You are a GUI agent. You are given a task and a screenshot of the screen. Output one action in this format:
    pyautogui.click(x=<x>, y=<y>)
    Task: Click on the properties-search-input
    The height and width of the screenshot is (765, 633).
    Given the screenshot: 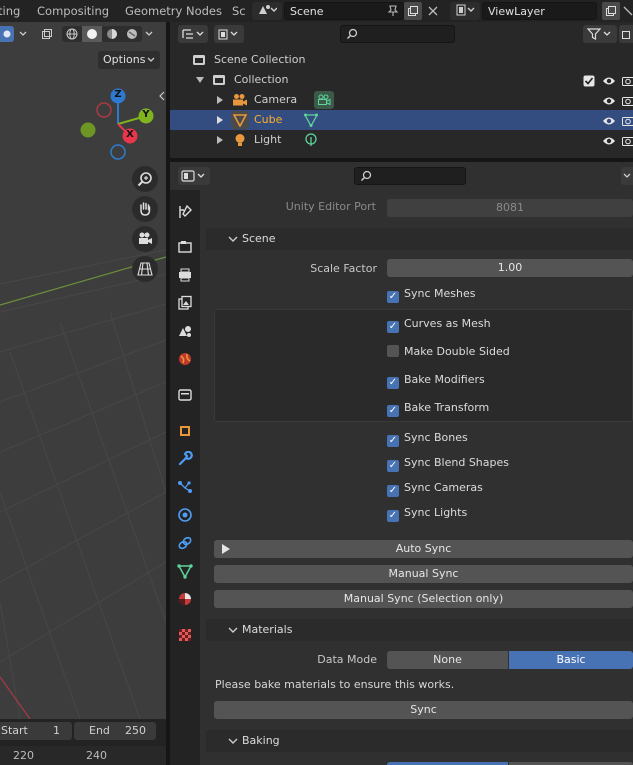 What is the action you would take?
    pyautogui.click(x=410, y=176)
    